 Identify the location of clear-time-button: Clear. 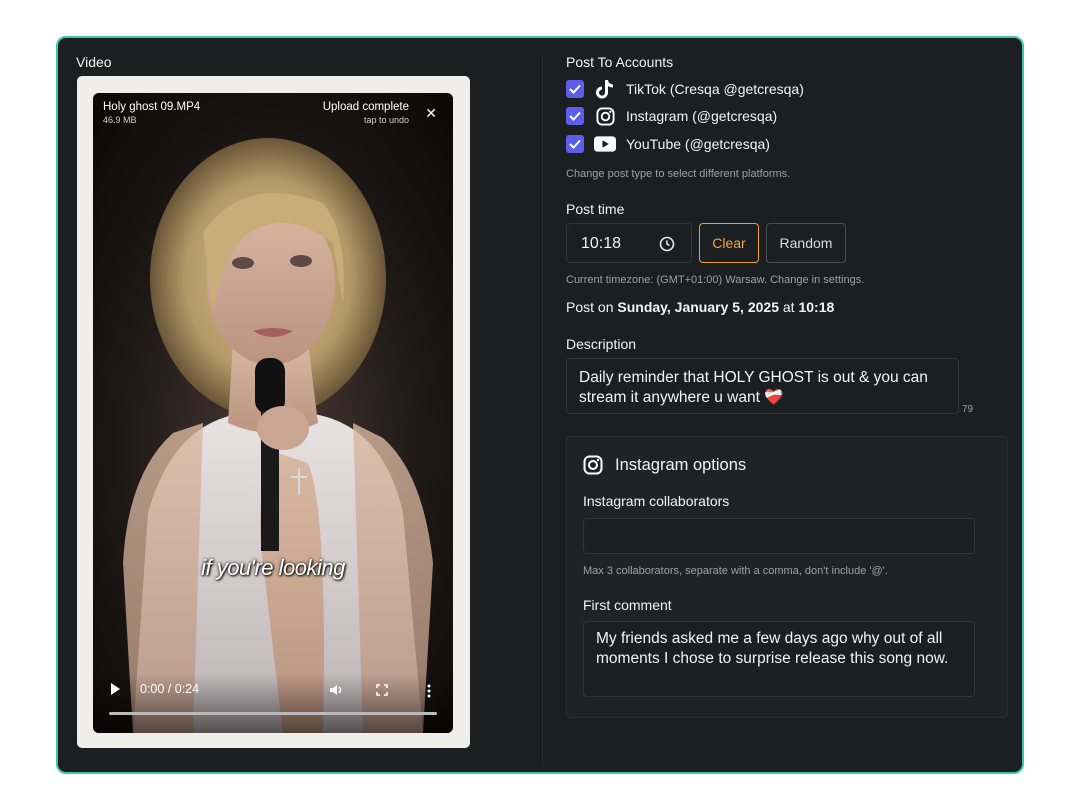
(729, 243).